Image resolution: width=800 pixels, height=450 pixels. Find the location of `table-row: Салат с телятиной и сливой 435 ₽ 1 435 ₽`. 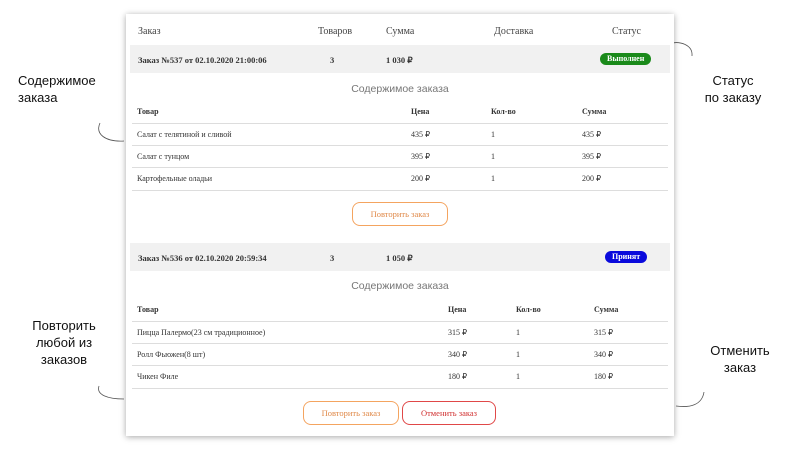

table-row: Салат с телятиной и сливой 435 ₽ 1 435 ₽ is located at coordinates (400, 134).